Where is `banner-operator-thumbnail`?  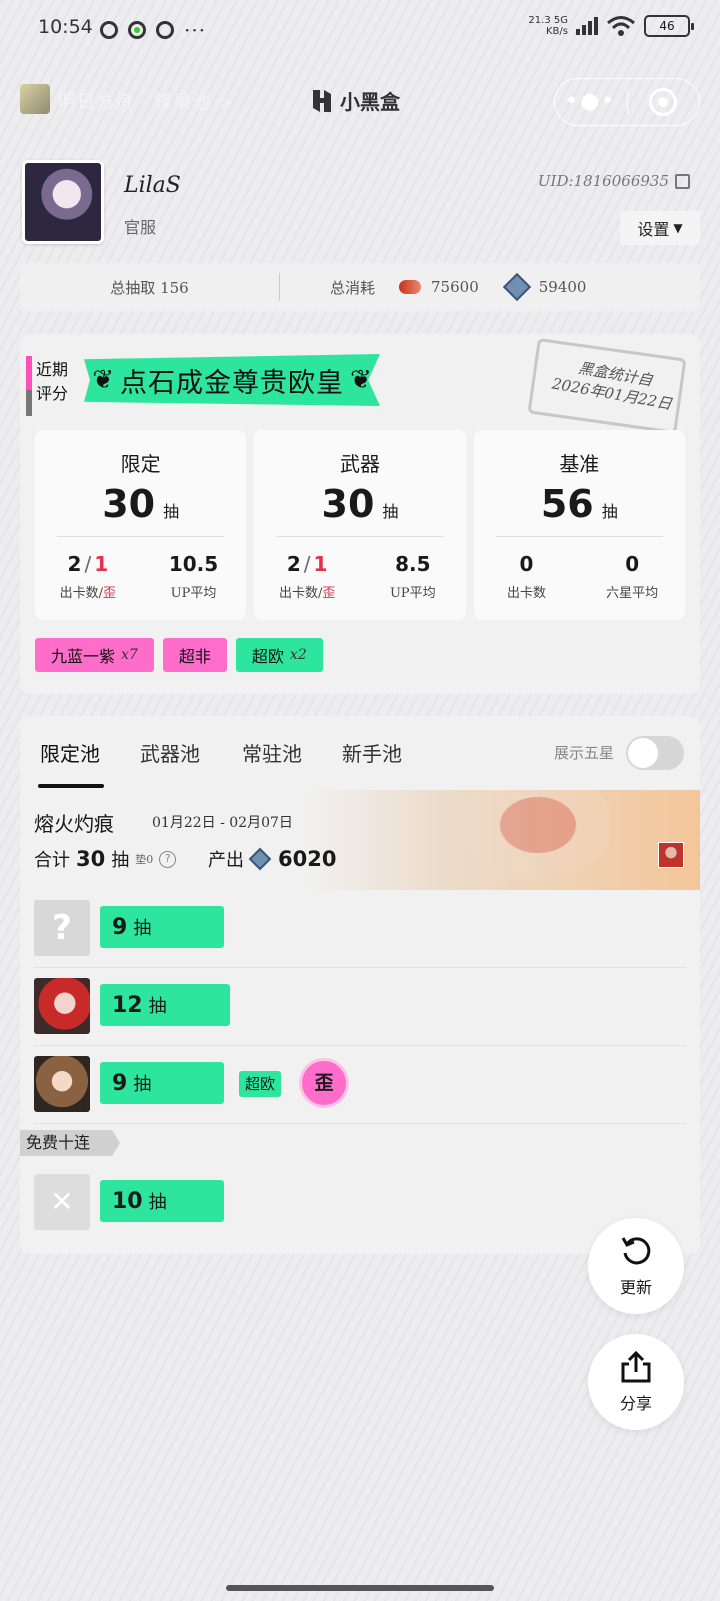 banner-operator-thumbnail is located at coordinates (671, 855).